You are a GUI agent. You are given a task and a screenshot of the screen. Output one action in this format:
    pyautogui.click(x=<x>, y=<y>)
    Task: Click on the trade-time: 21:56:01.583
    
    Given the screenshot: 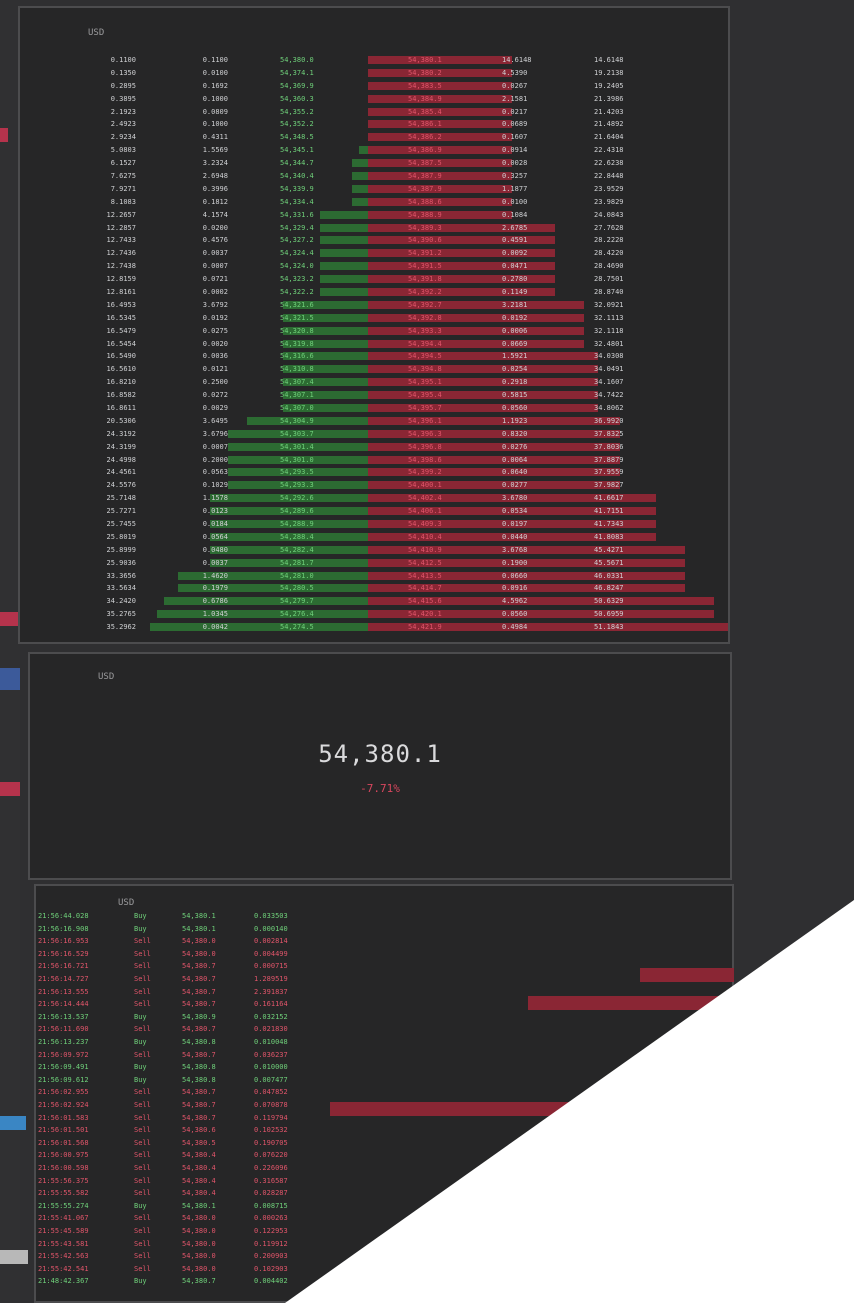 What is the action you would take?
    pyautogui.click(x=63, y=1117)
    